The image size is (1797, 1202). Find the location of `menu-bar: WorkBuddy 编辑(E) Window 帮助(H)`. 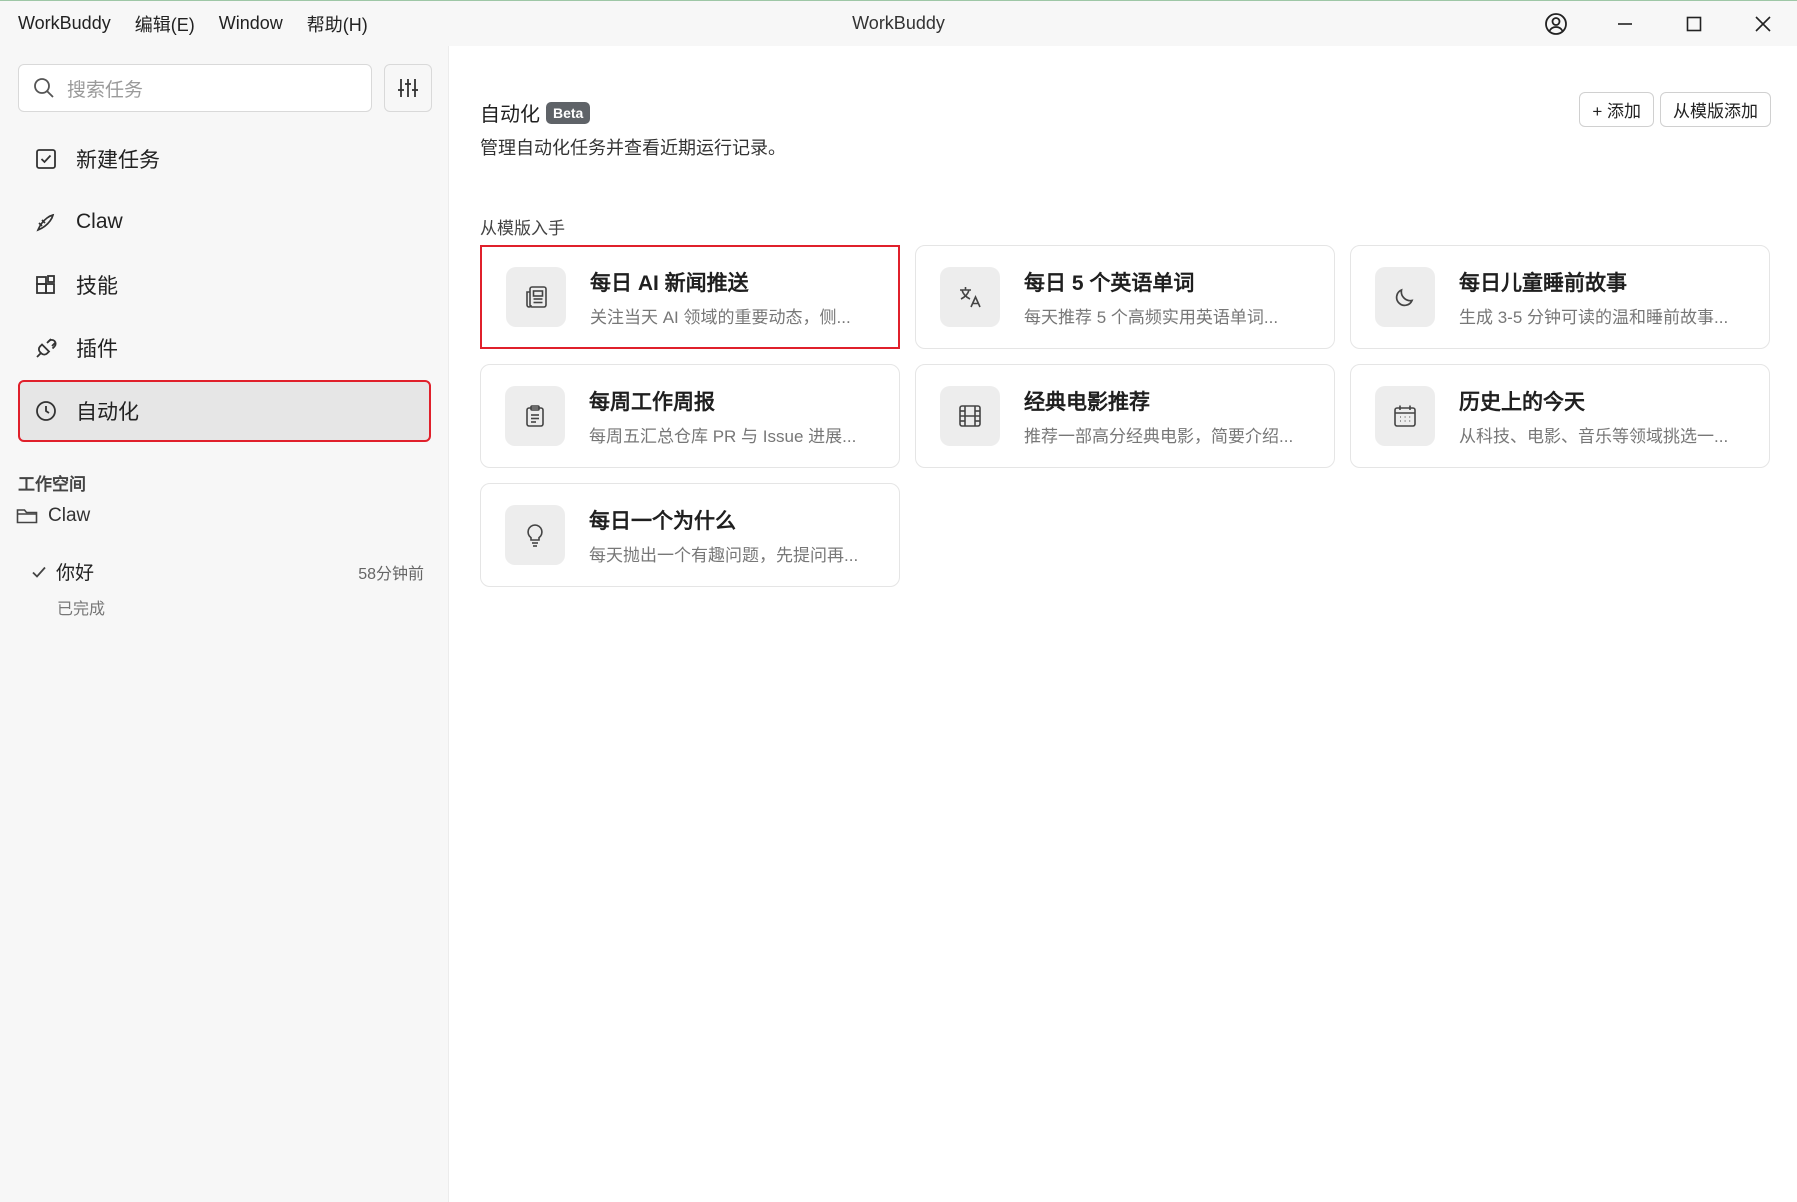

menu-bar: WorkBuddy 编辑(E) Window 帮助(H) is located at coordinates (184, 24).